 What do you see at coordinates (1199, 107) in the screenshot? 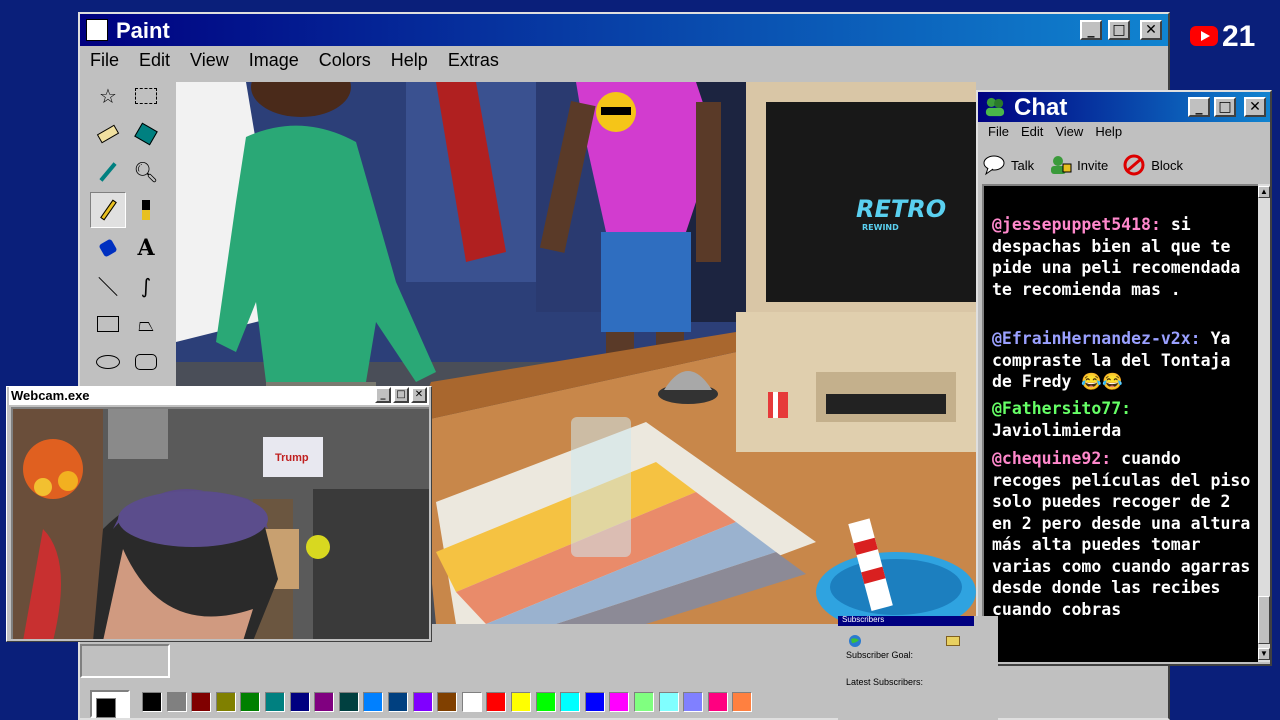
I see `chat-minimize-button: _` at bounding box center [1199, 107].